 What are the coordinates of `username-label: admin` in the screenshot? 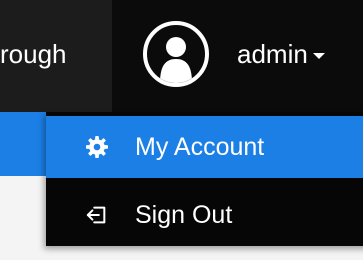 It's located at (272, 53).